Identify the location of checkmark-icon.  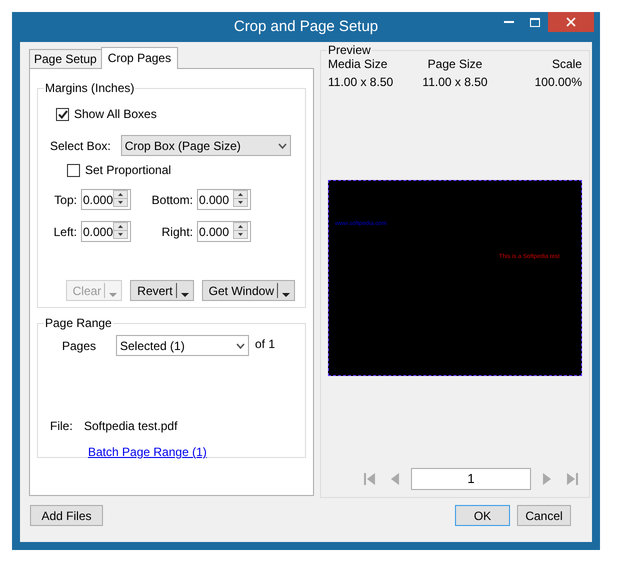
(63, 114).